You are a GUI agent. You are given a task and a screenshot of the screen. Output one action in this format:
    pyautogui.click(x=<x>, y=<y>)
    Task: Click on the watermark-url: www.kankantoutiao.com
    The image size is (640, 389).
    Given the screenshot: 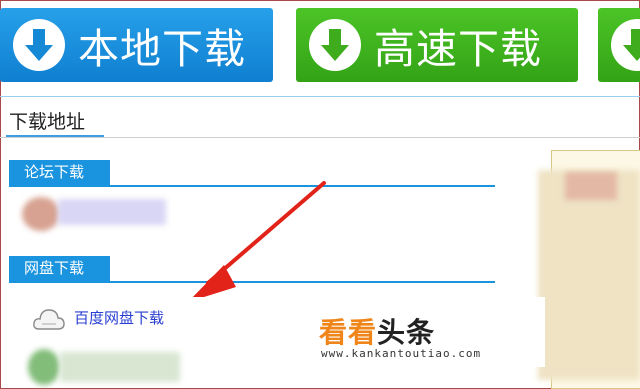 What is the action you would take?
    pyautogui.click(x=401, y=353)
    